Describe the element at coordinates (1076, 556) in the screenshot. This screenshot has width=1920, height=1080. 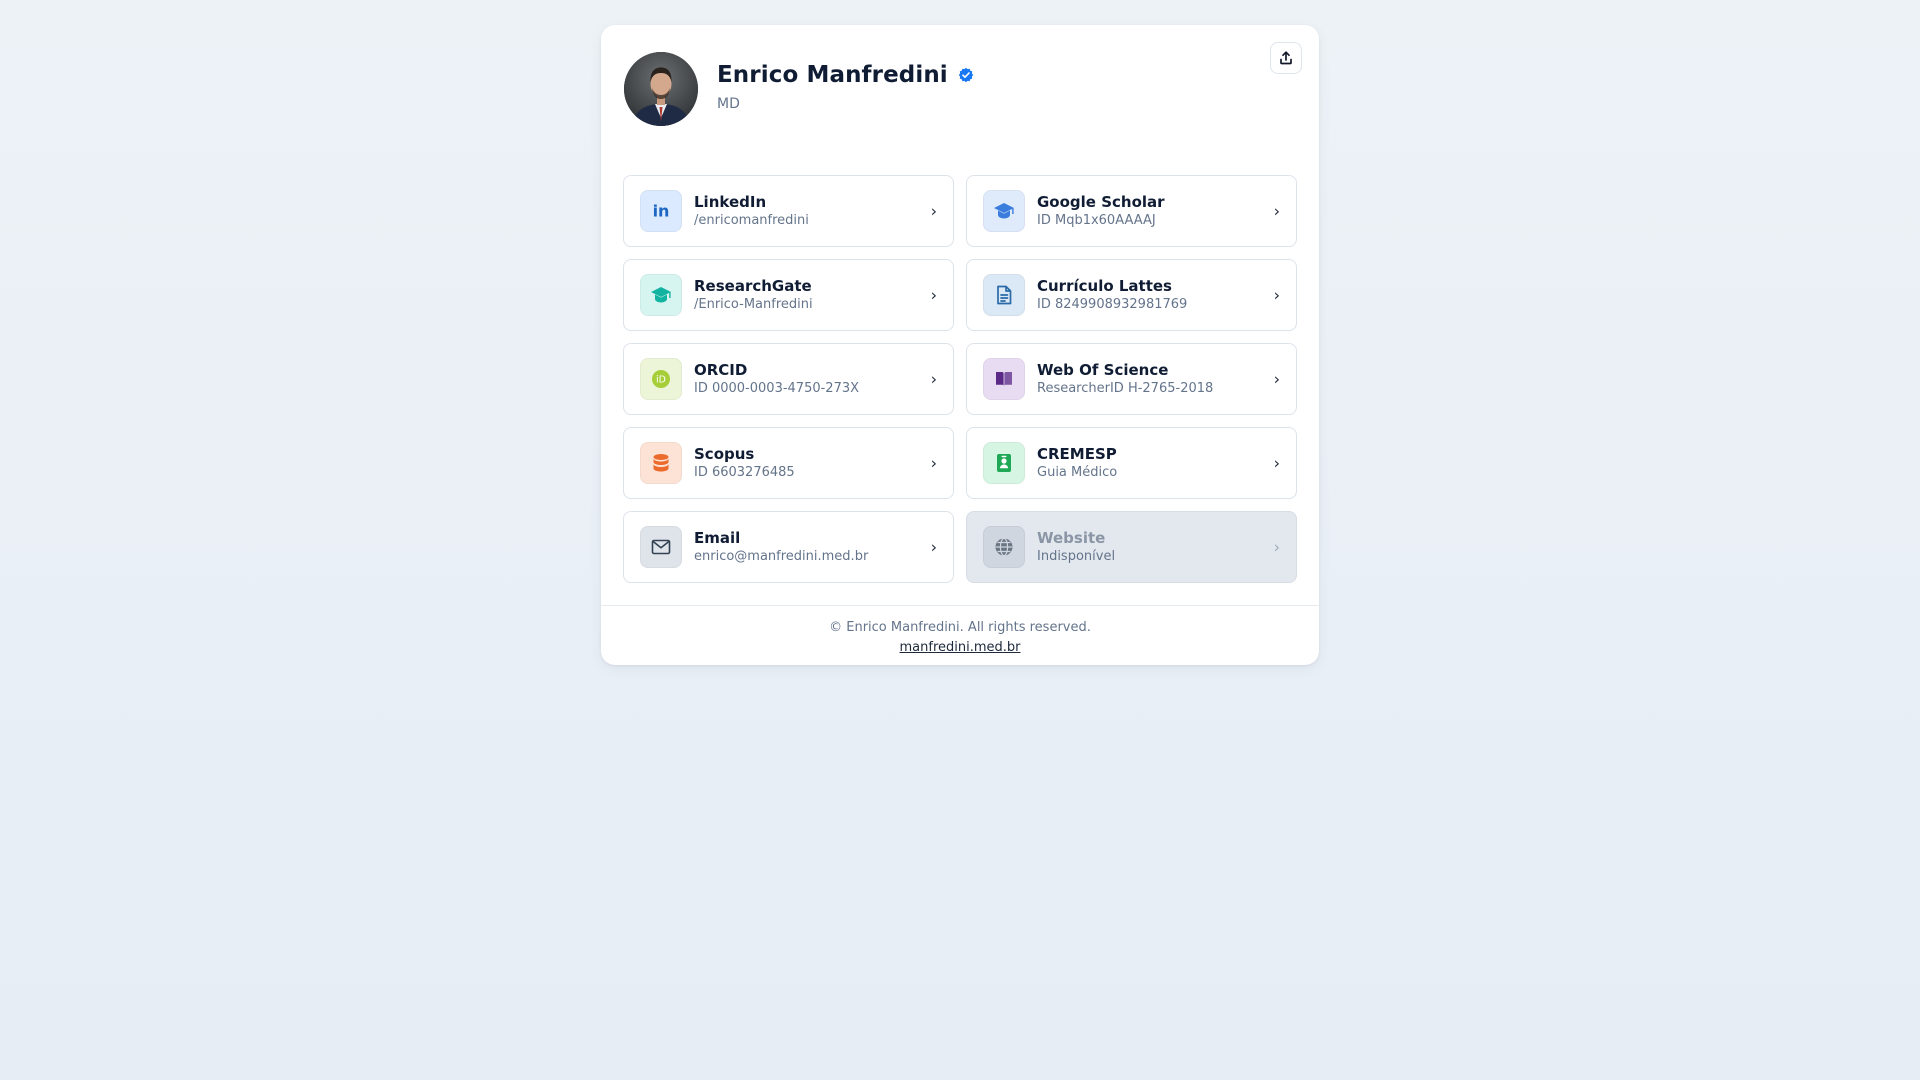
I see `link-subtitle: Indisponível` at that location.